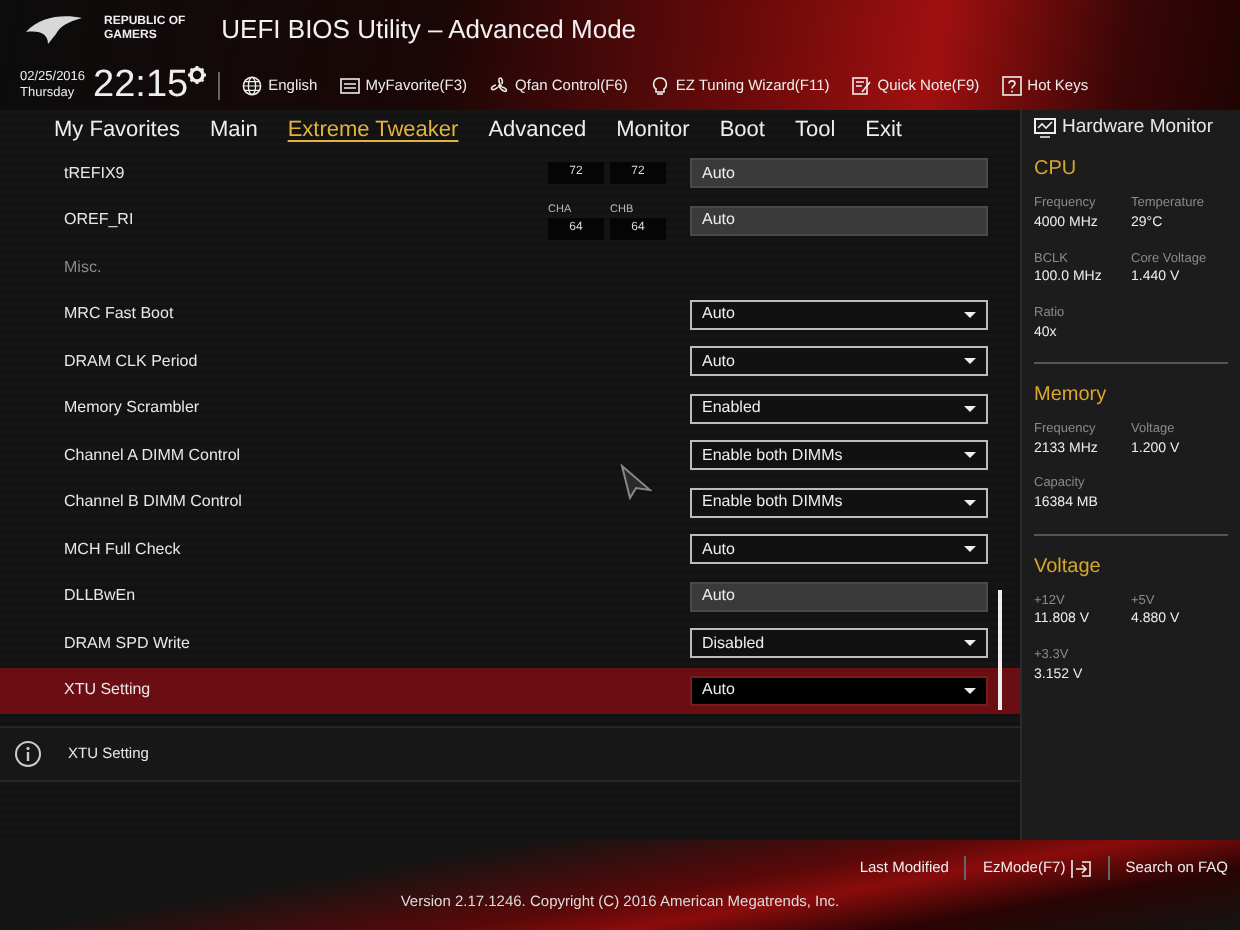 This screenshot has width=1240, height=930. Describe the element at coordinates (636, 482) in the screenshot. I see `mouse-cursor-icon` at that location.